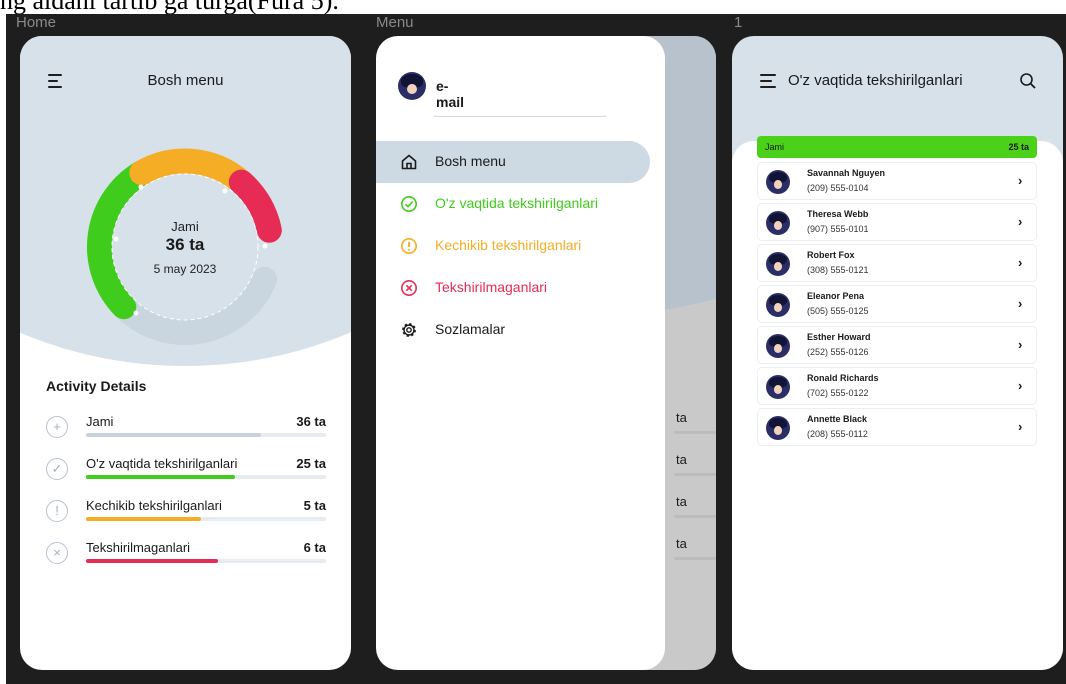  Describe the element at coordinates (409, 246) in the screenshot. I see `exclamation-circle-icon` at that location.